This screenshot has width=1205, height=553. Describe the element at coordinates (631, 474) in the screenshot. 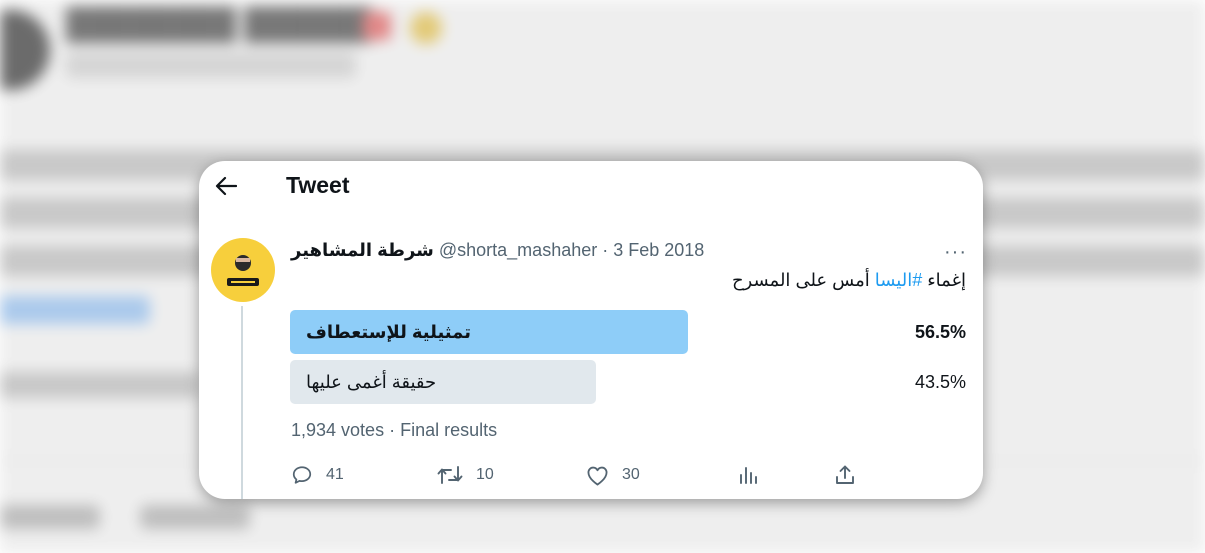

I see `like-count: 30` at that location.